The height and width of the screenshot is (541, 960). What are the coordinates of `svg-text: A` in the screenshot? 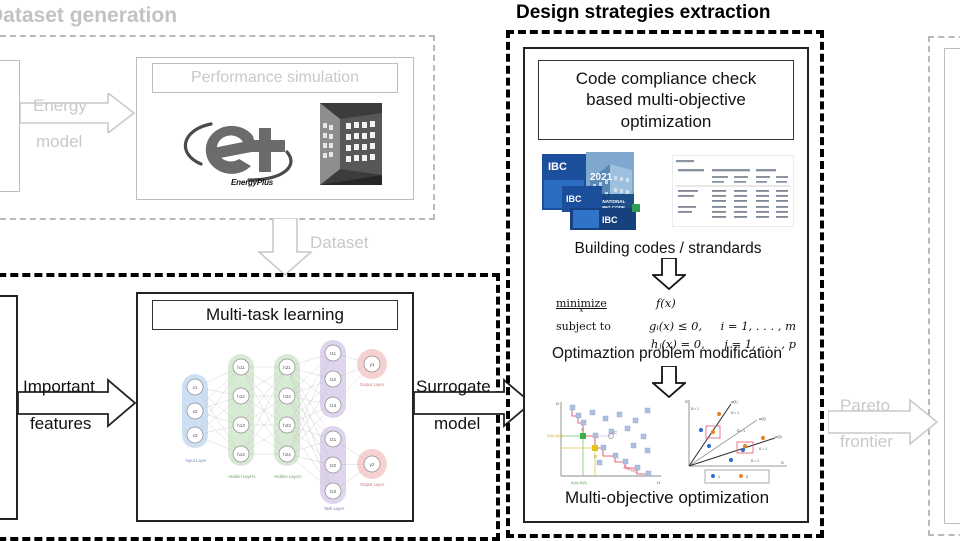 It's located at (582, 429).